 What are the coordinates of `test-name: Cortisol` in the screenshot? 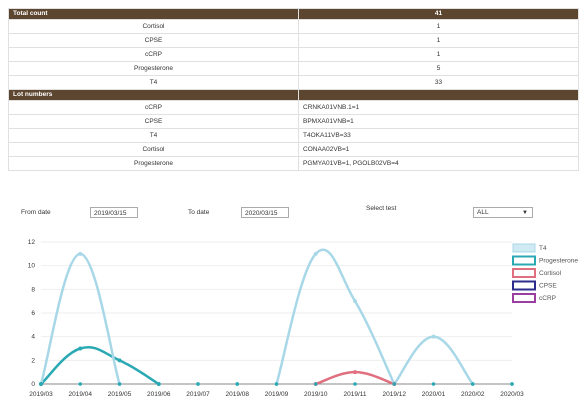 It's located at (153, 26).